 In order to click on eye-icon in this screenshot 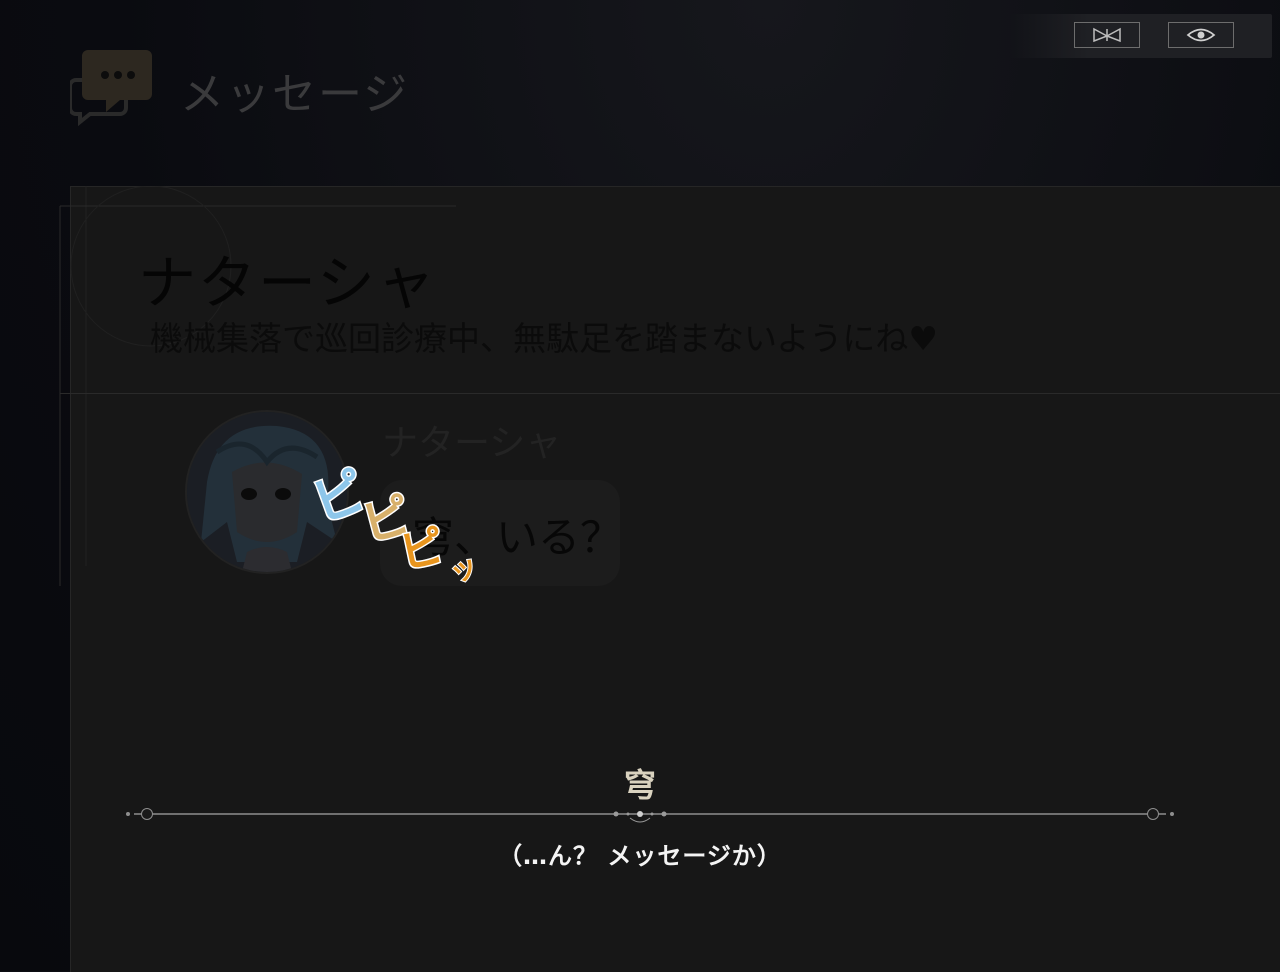, I will do `click(1201, 35)`.